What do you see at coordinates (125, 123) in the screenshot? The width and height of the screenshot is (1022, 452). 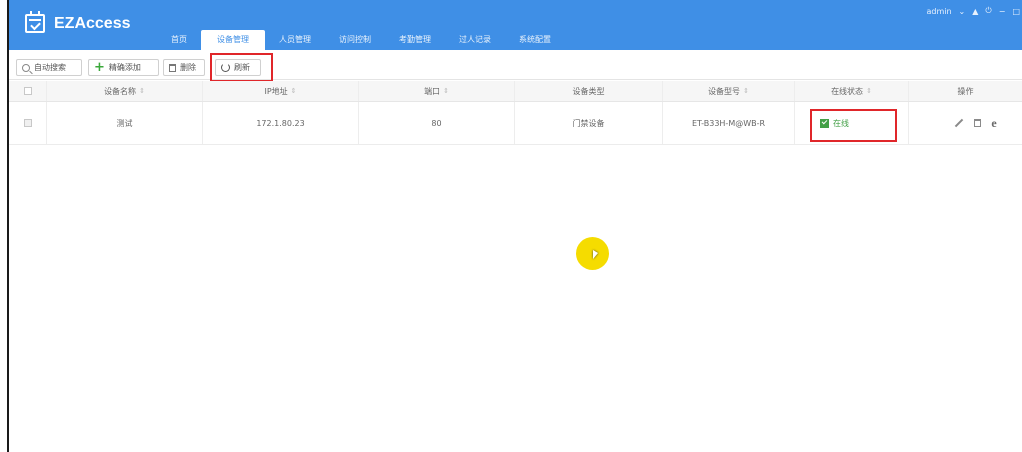 I see `cell-device-name: 测试` at bounding box center [125, 123].